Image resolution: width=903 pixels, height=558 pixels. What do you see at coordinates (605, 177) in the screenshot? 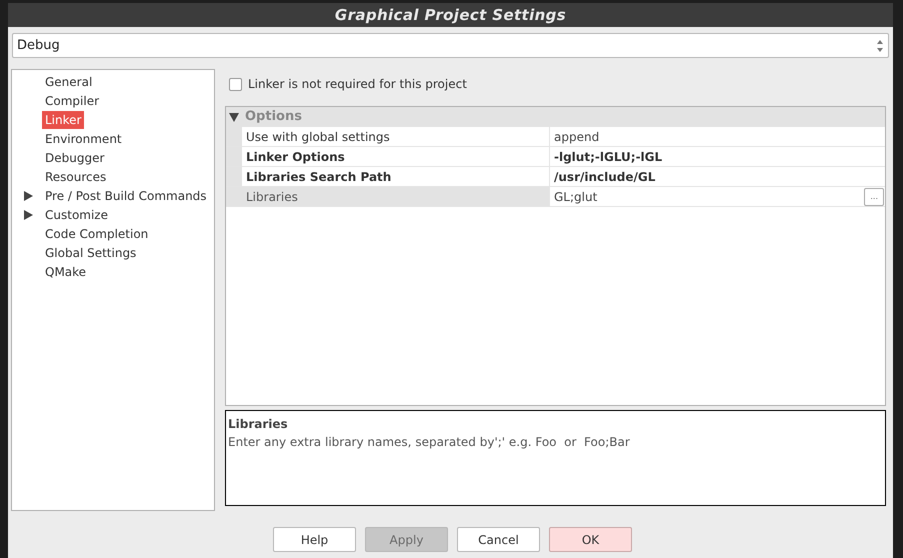
I see `property-value: /usr/include/GL` at bounding box center [605, 177].